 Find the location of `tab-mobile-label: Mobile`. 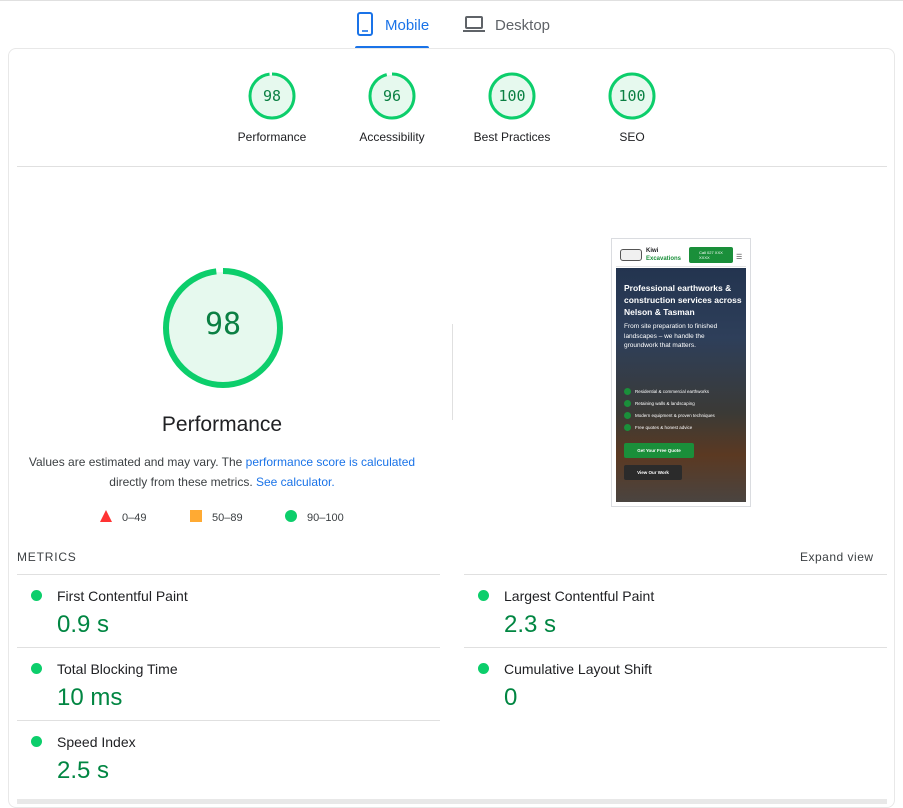

tab-mobile-label: Mobile is located at coordinates (407, 25).